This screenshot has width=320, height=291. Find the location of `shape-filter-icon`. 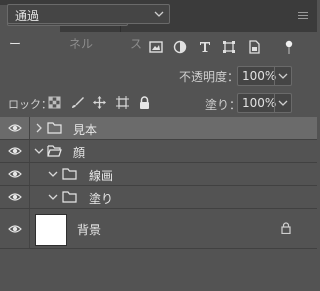

shape-filter-icon is located at coordinates (229, 47).